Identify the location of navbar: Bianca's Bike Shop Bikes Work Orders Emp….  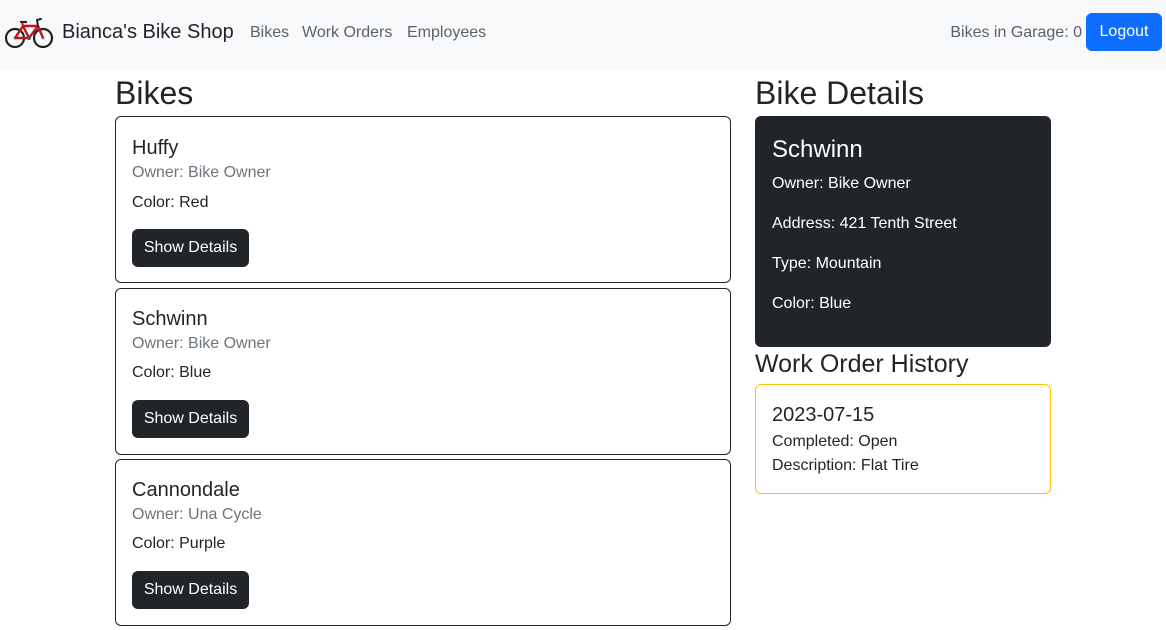
(583, 35).